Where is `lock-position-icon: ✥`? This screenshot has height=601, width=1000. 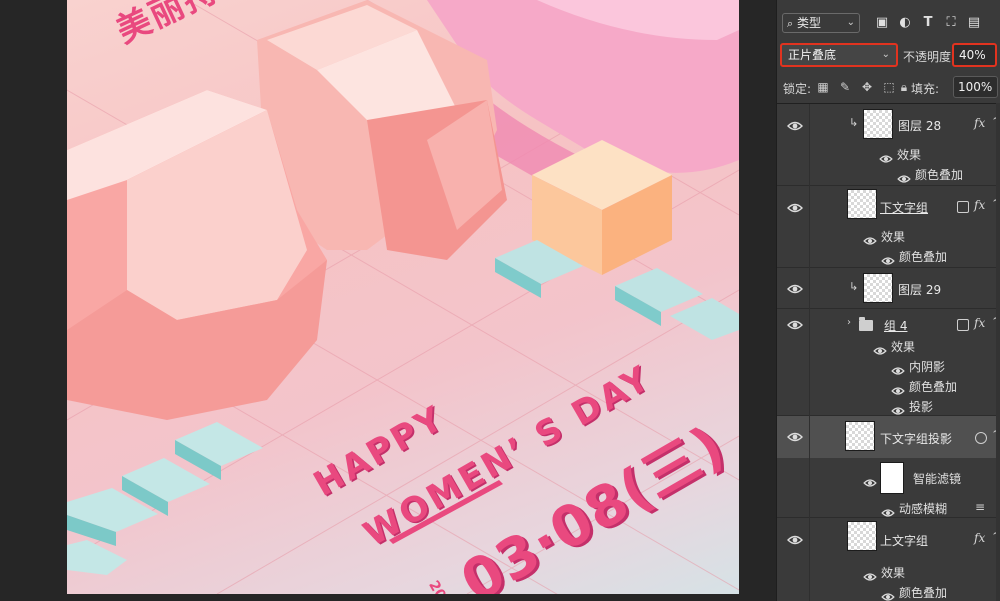
lock-position-icon: ✥ is located at coordinates (867, 87).